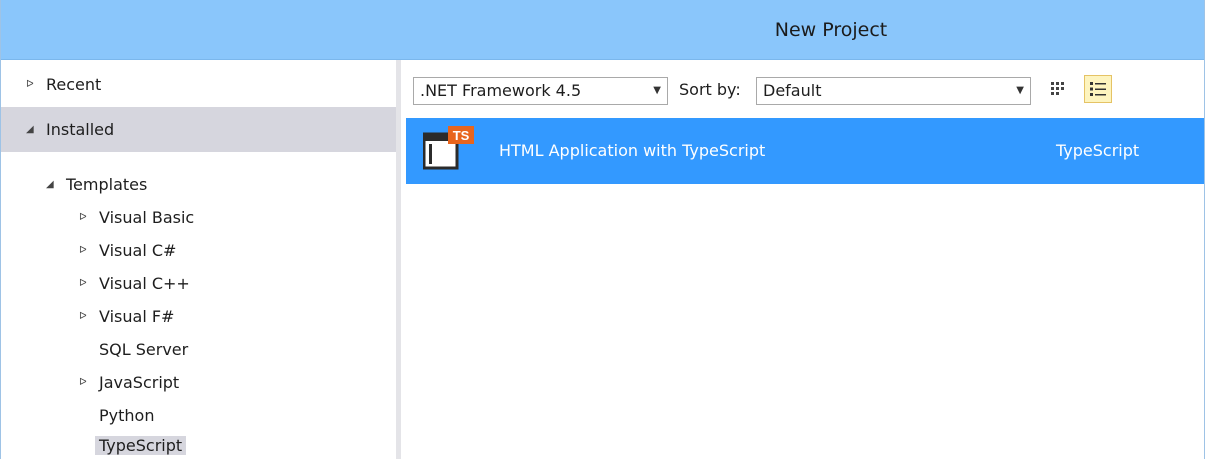 The height and width of the screenshot is (459, 1205). I want to click on framework-value: .NET Framework 4.5, so click(501, 90).